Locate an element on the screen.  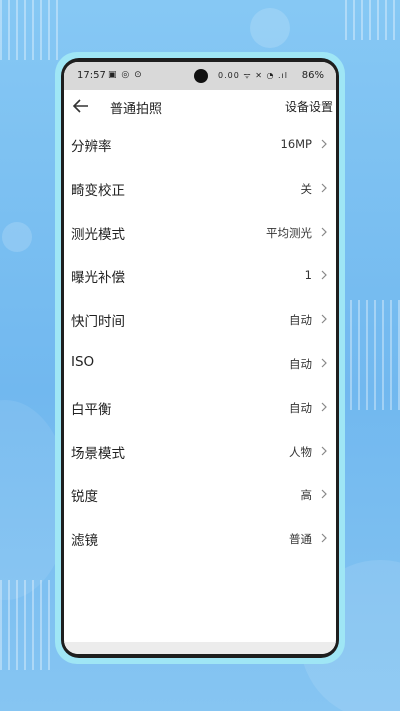
setting-label: 场景模式 is located at coordinates (98, 453).